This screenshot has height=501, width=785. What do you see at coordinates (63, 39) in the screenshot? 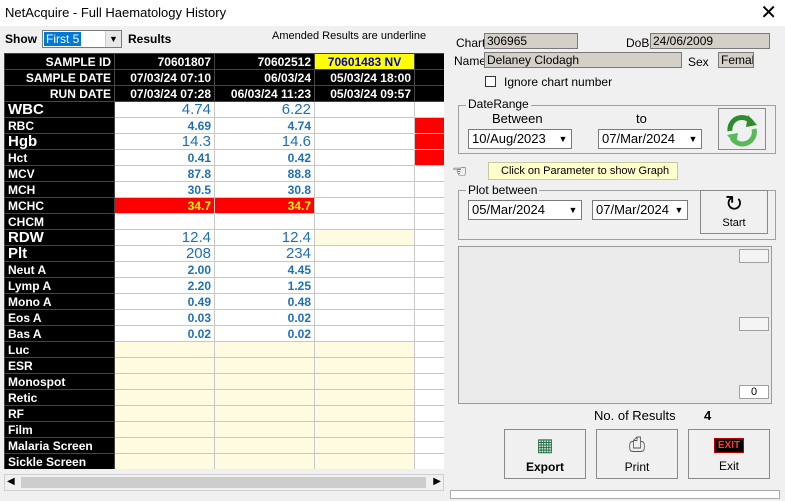
I see `show-select-value: First 5` at bounding box center [63, 39].